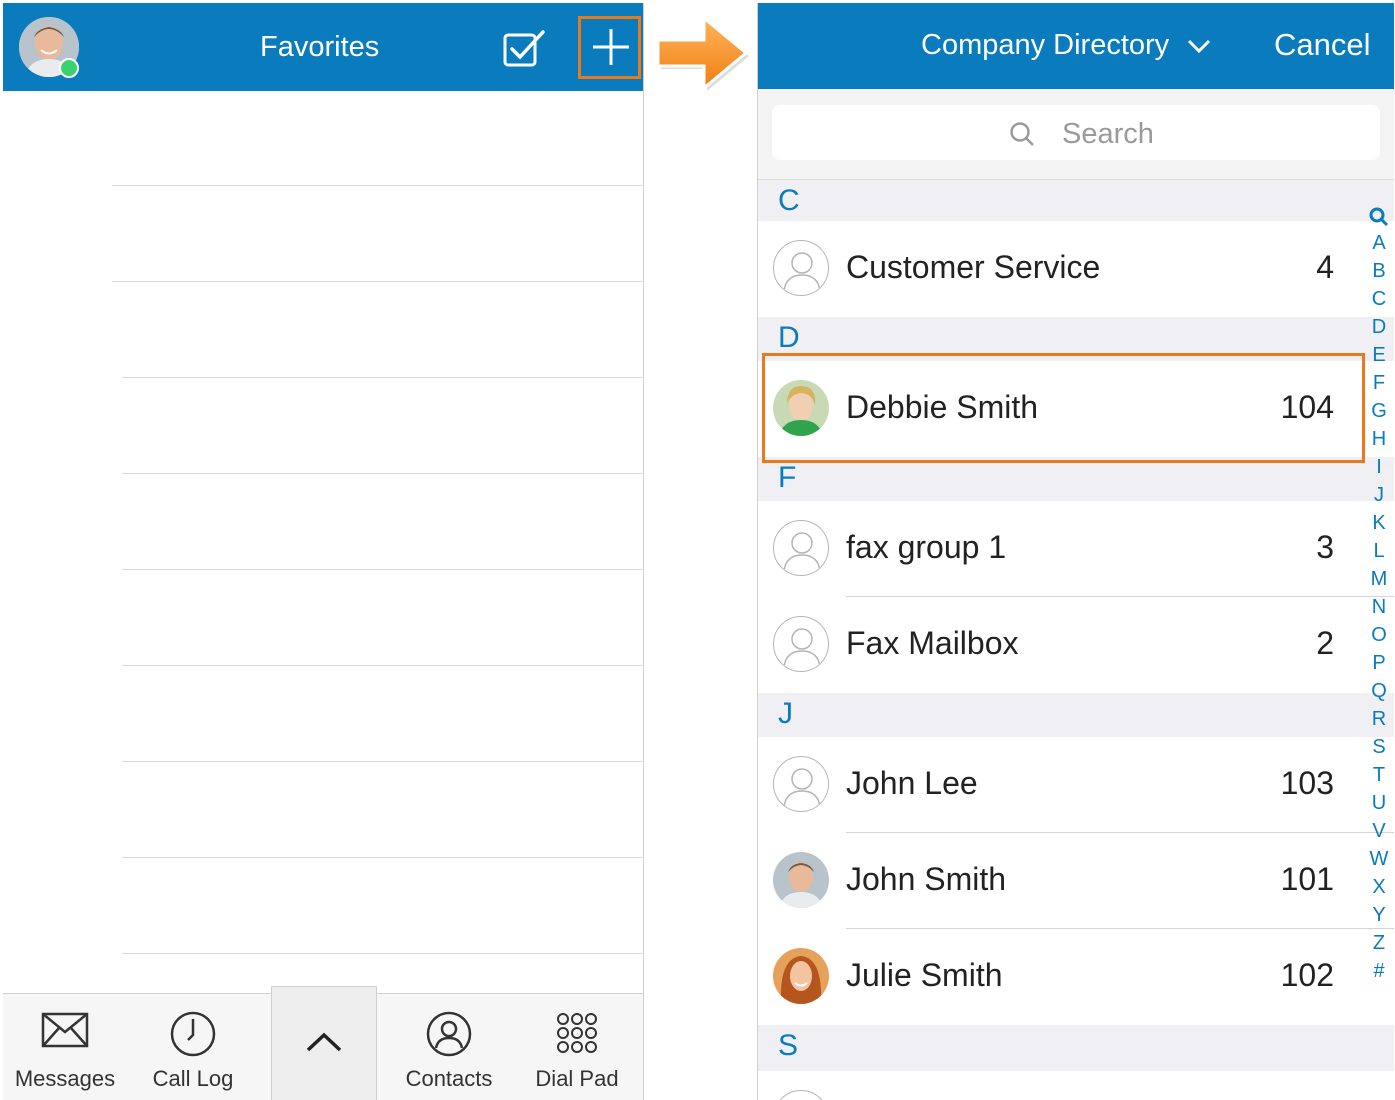 The width and height of the screenshot is (1395, 1100). I want to click on tab-bar: Messages Call Log Contacts Dial Pad, so click(323, 1043).